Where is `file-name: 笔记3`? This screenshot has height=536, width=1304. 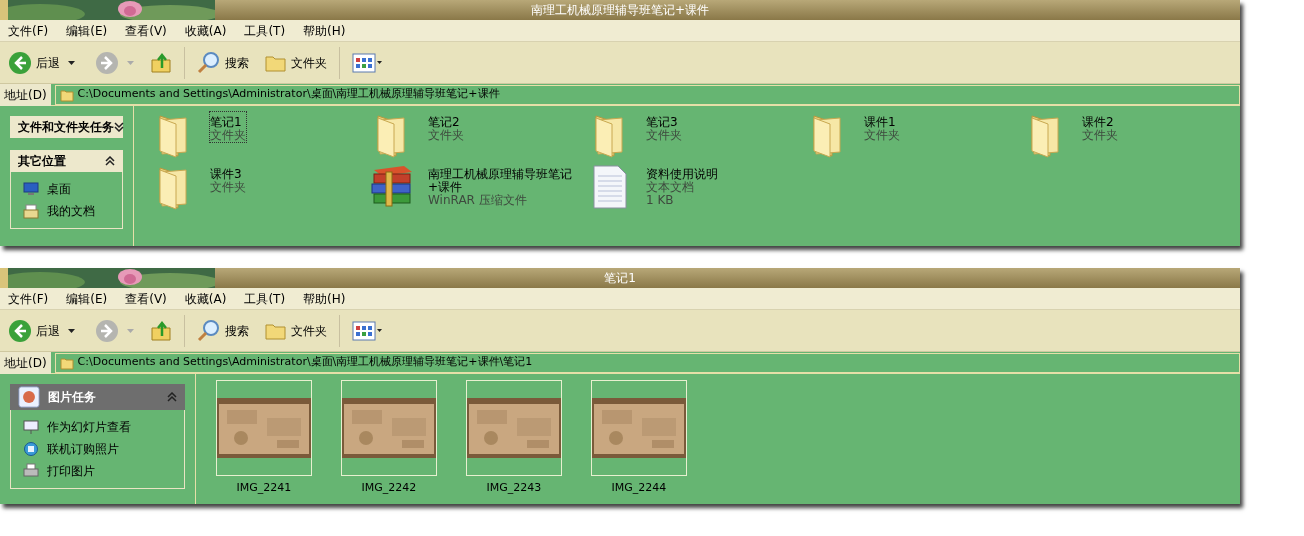
file-name: 笔记3 is located at coordinates (662, 122).